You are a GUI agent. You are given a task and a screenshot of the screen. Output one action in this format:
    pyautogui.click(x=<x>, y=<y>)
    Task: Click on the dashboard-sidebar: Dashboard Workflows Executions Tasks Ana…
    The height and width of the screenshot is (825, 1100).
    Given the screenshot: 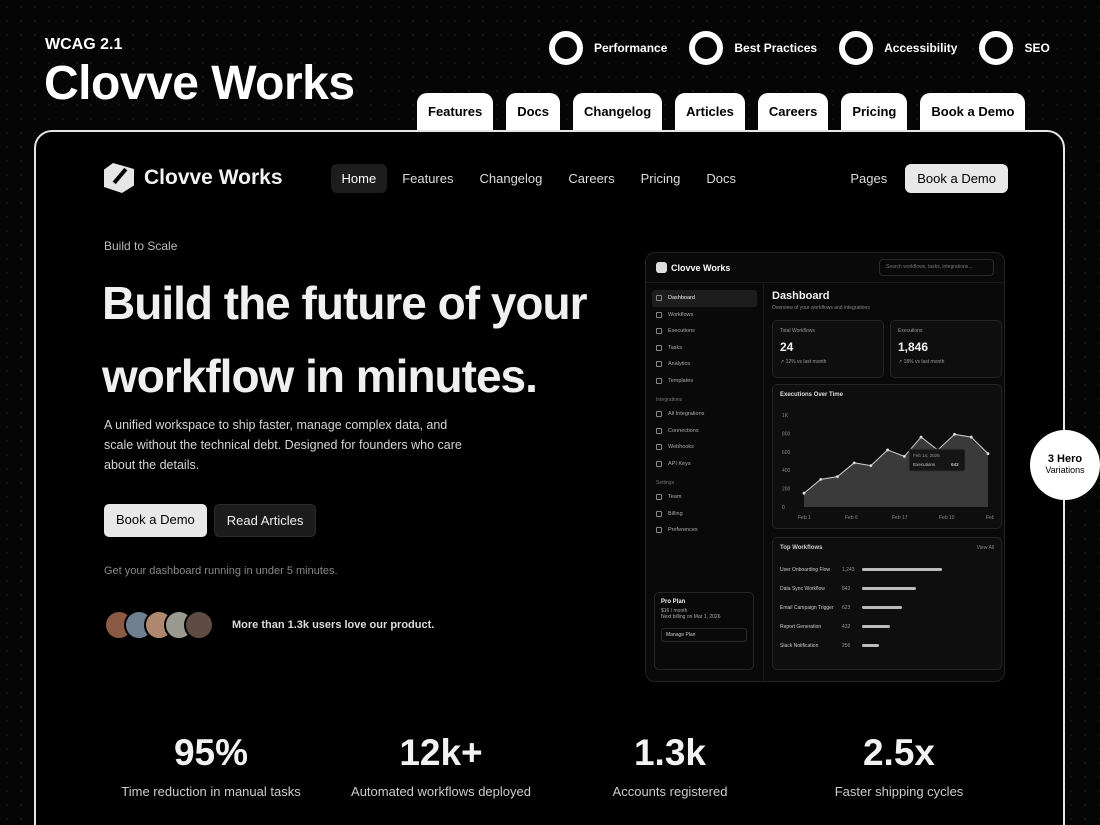 What is the action you would take?
    pyautogui.click(x=705, y=482)
    